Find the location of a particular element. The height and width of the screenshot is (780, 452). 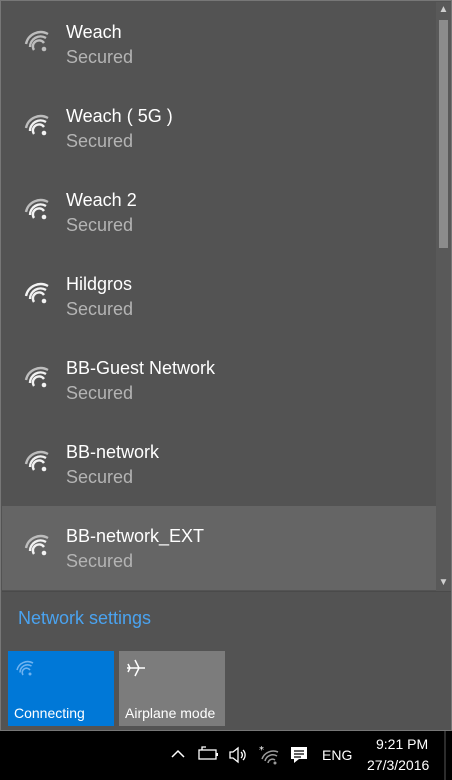

network-item: Weach ( 5G ) Secured is located at coordinates (219, 128).